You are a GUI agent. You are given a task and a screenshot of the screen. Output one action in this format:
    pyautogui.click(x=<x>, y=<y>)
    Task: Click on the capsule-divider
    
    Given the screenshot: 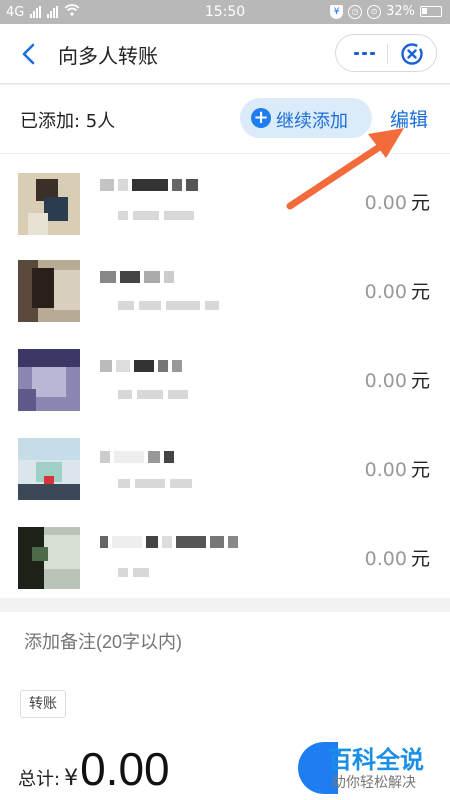 What is the action you would take?
    pyautogui.click(x=387, y=54)
    